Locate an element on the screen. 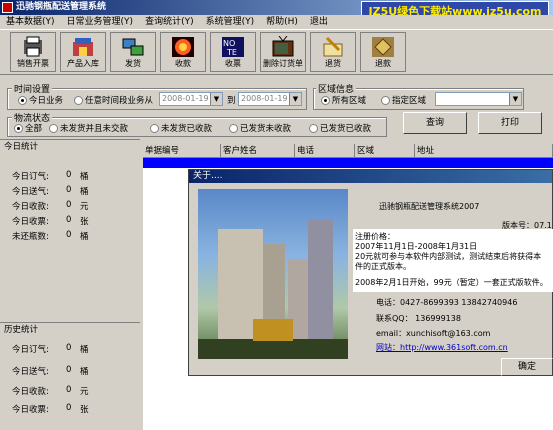  delete-order-button: 删除订货单 is located at coordinates (283, 52).